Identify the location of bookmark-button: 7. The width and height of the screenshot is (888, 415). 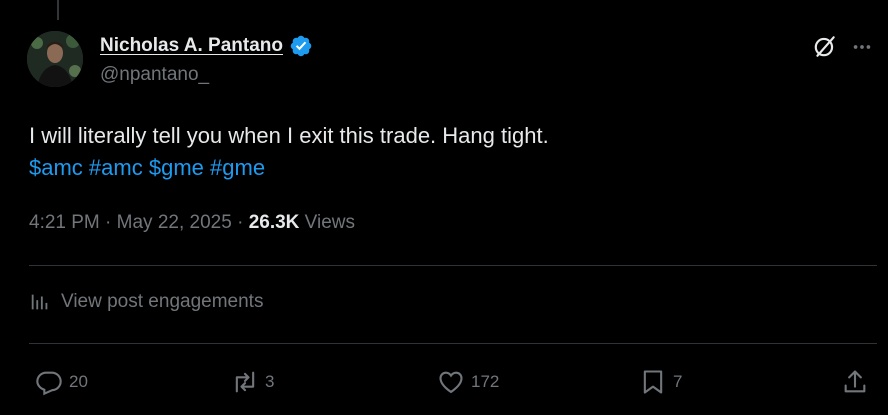
(660, 382).